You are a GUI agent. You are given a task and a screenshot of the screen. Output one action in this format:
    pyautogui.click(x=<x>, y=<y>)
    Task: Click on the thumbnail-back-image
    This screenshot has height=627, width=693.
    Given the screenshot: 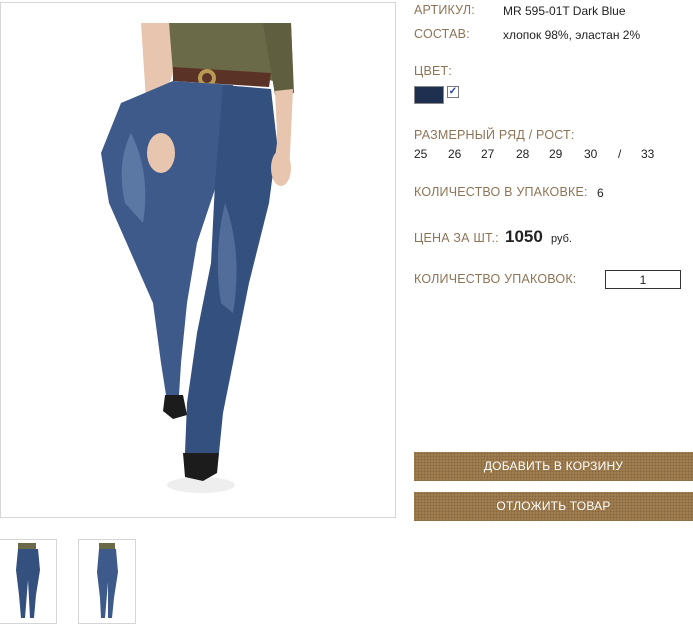 What is the action you would take?
    pyautogui.click(x=107, y=580)
    